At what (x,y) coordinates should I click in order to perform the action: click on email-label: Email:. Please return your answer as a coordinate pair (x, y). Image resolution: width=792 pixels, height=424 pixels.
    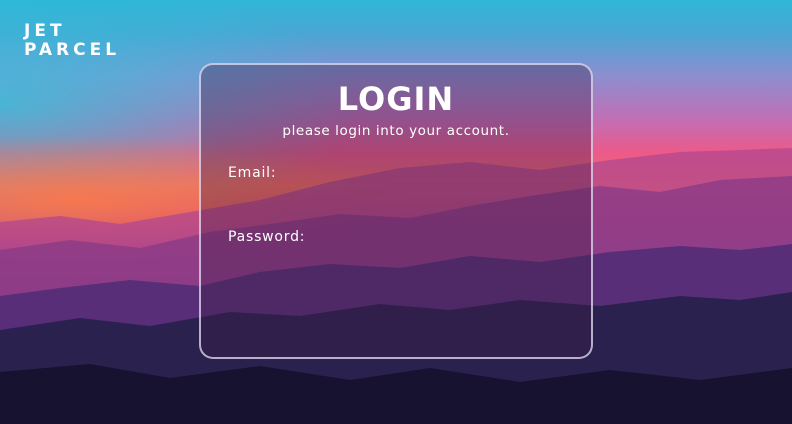
    Looking at the image, I should click on (252, 173).